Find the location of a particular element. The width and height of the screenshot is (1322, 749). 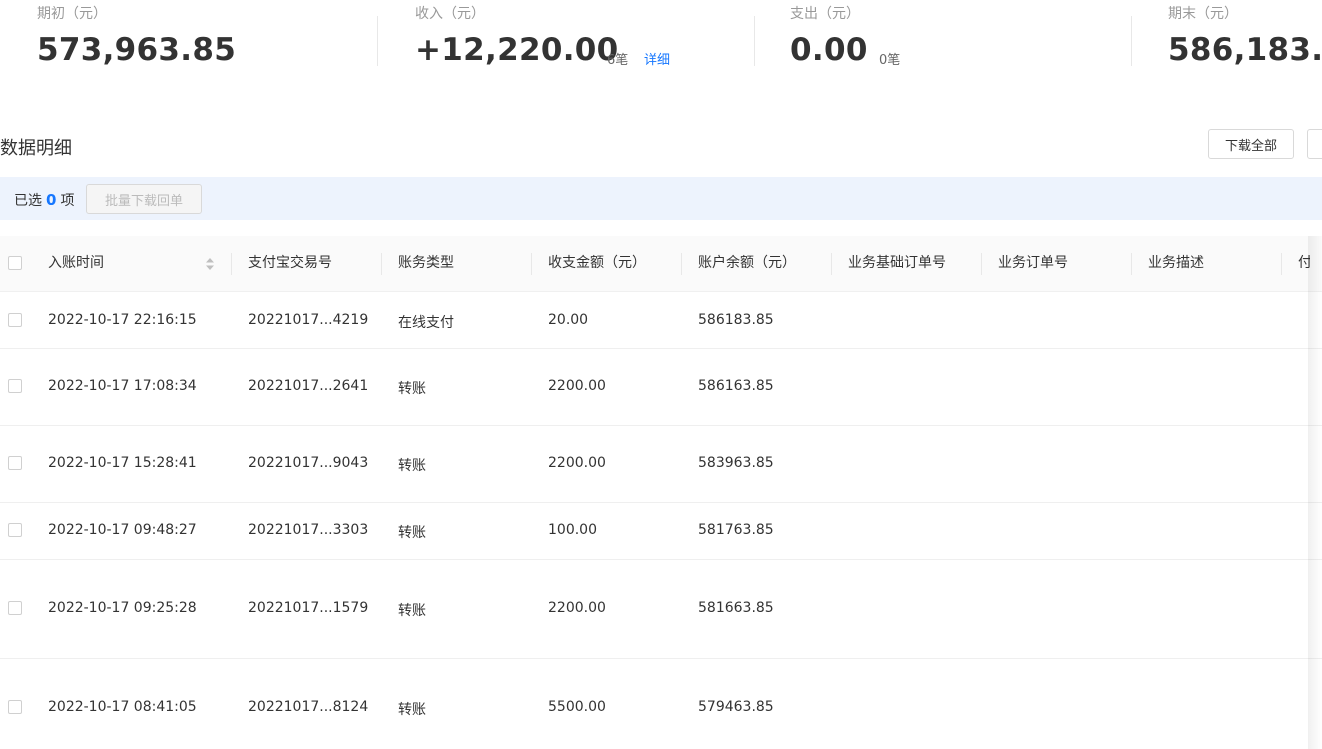

cell-amount: 5500.00 is located at coordinates (577, 707).